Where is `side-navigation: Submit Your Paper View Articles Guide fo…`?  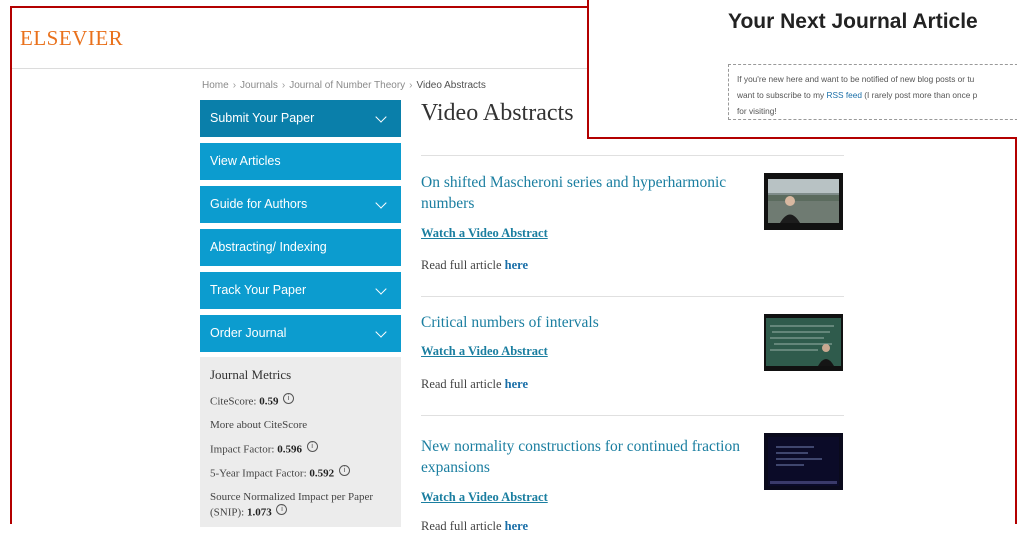
side-navigation: Submit Your Paper View Articles Guide fo… is located at coordinates (300, 229).